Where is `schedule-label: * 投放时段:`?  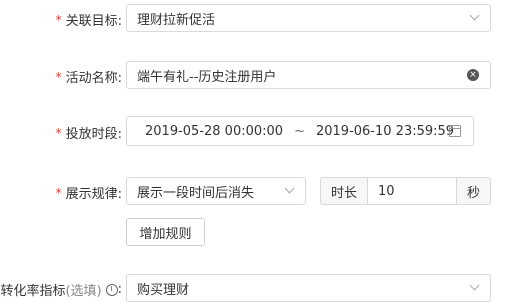 schedule-label: * 投放时段: is located at coordinates (88, 133).